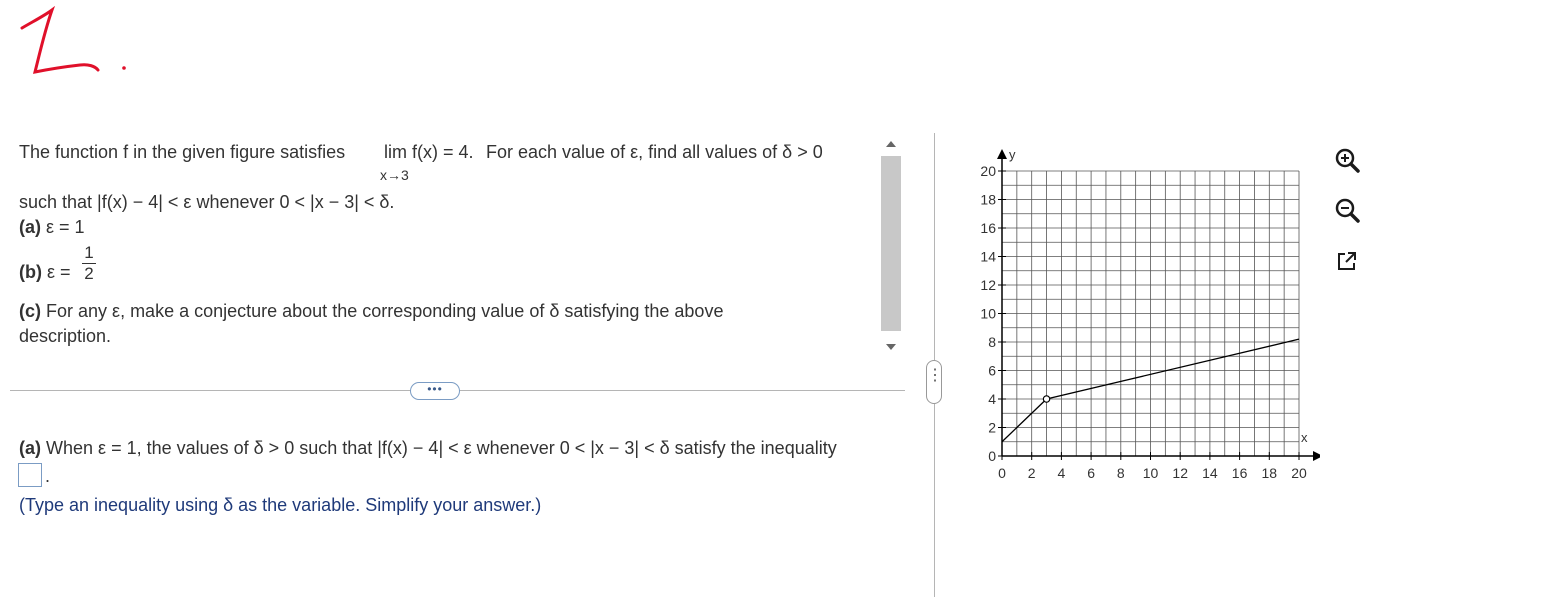 The height and width of the screenshot is (597, 1552). What do you see at coordinates (1046, 399) in the screenshot?
I see `open-point` at bounding box center [1046, 399].